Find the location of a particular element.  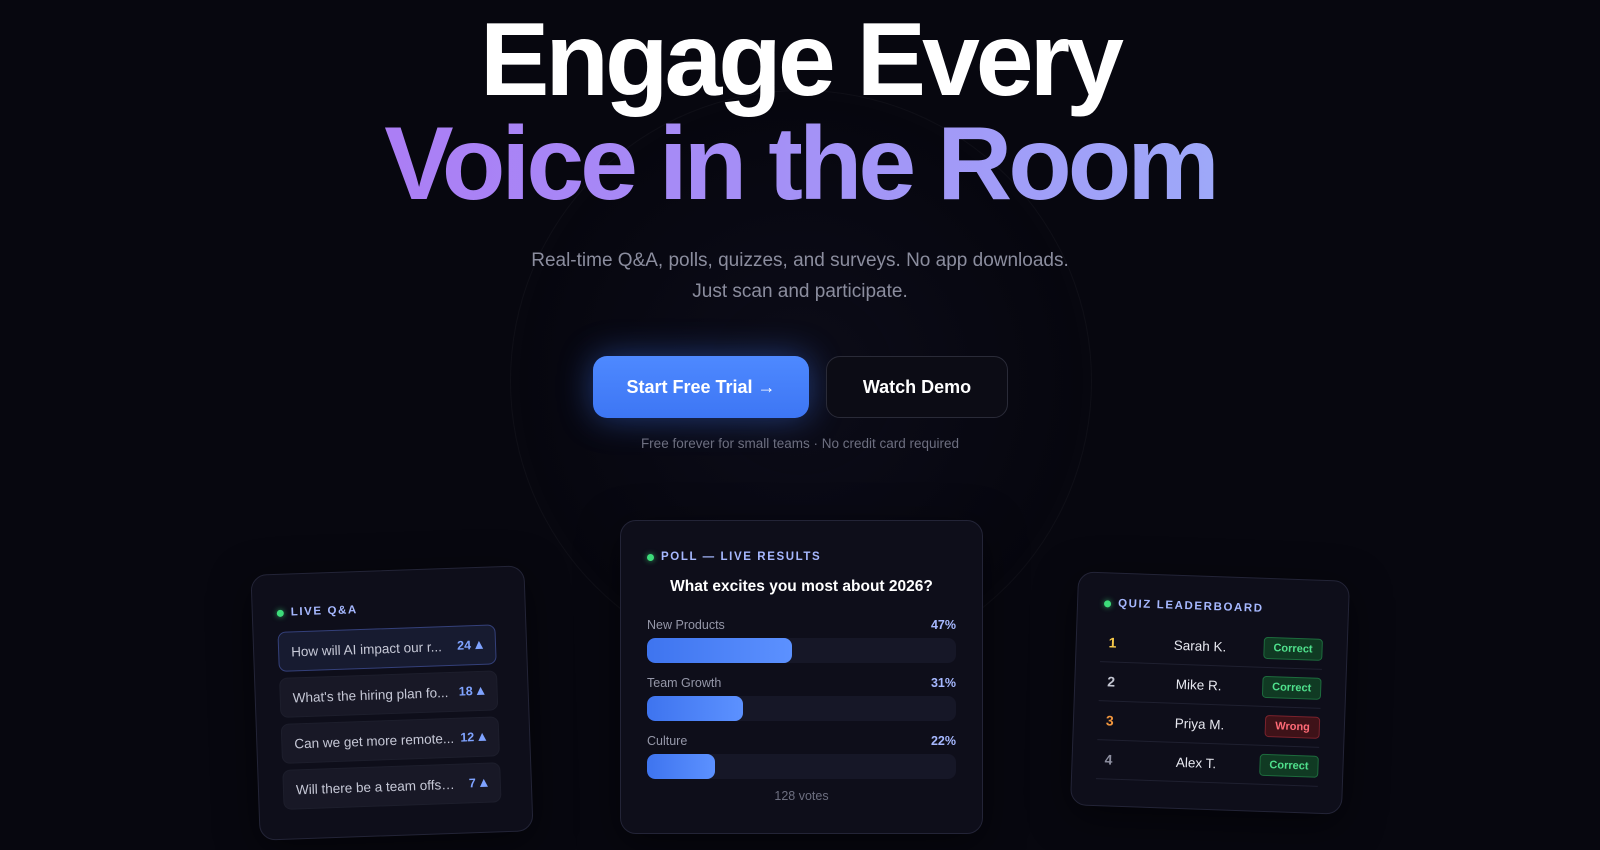

leaderboard-name: Priya M. is located at coordinates (1199, 724).